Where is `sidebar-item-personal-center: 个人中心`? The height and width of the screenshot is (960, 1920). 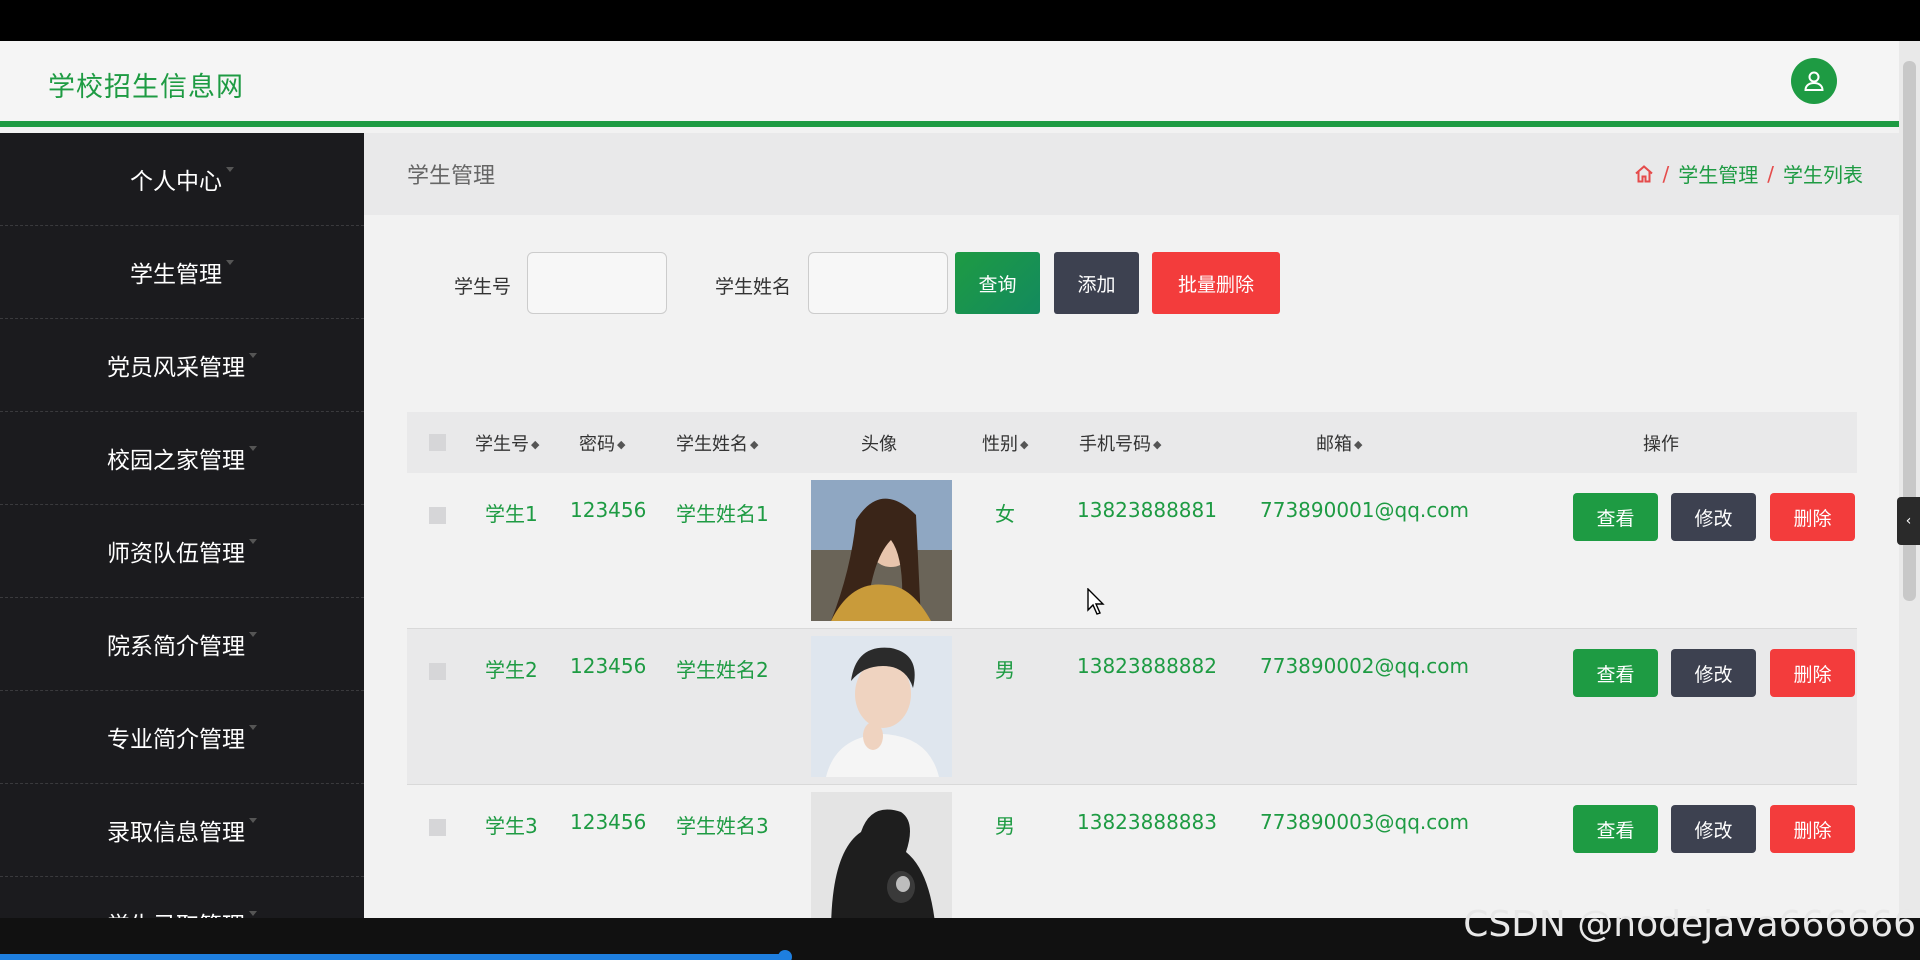 sidebar-item-personal-center: 个人中心 is located at coordinates (182, 179).